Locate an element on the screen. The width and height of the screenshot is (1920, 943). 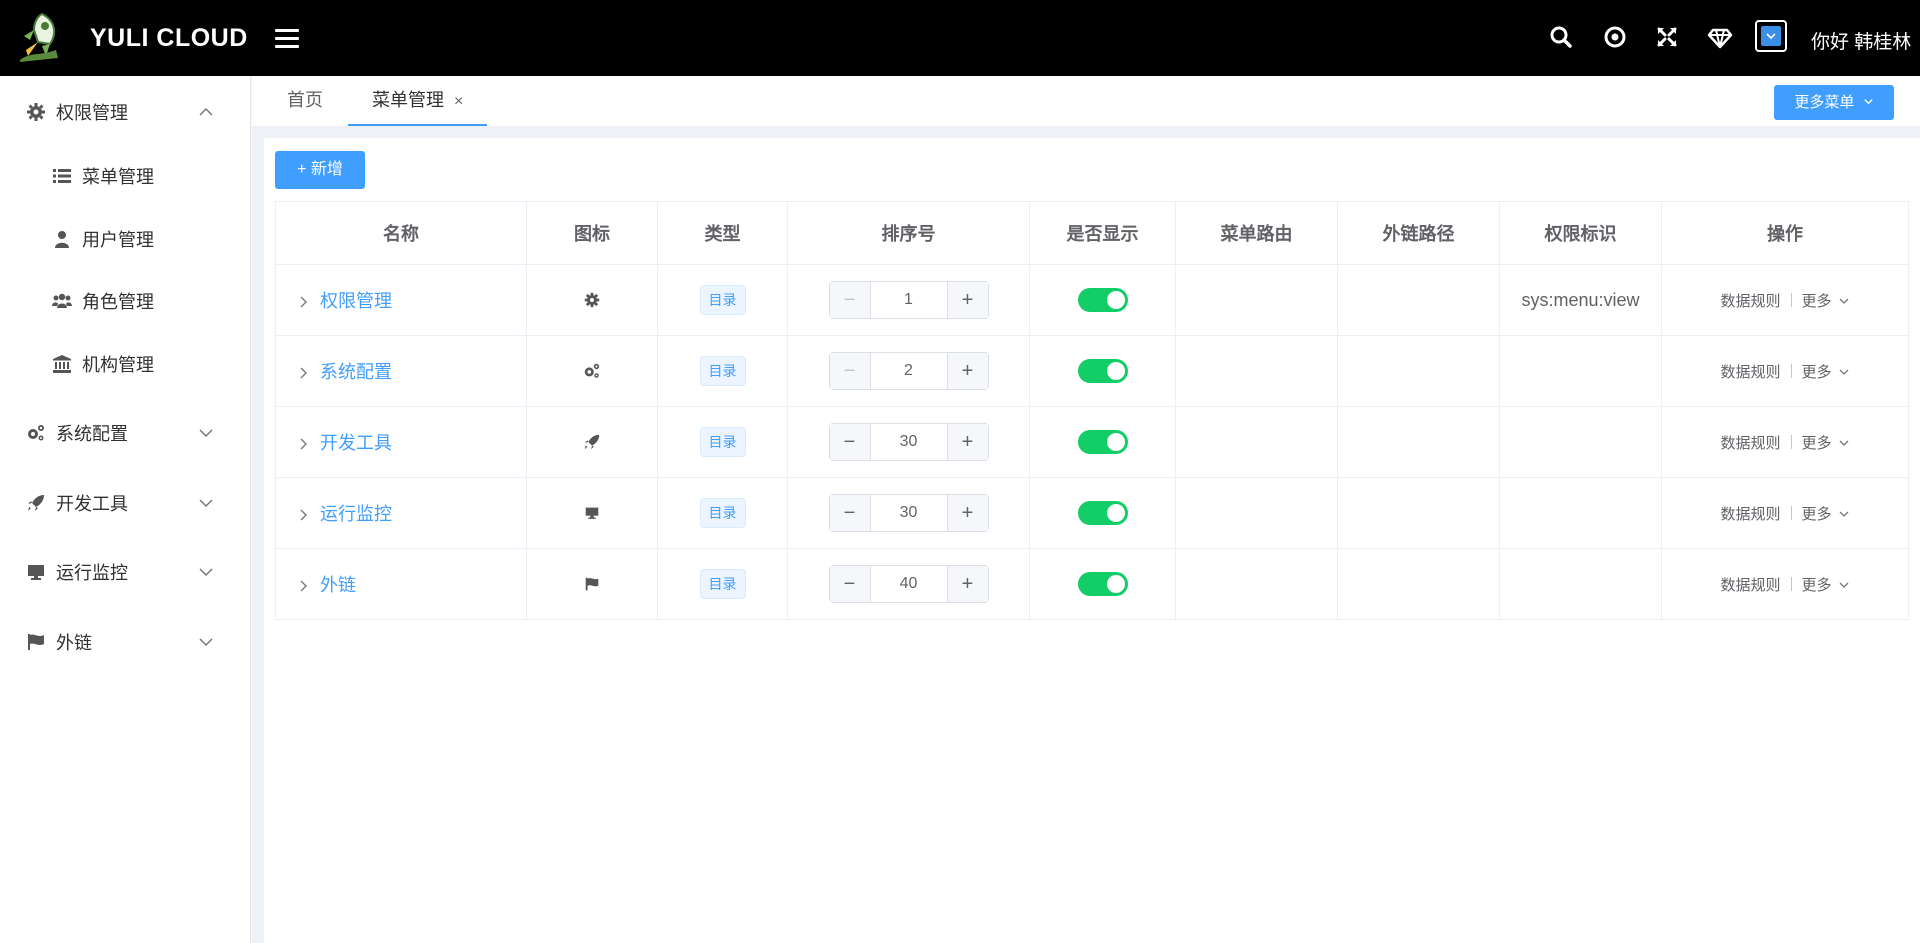
sort-value: 40 is located at coordinates (909, 584).